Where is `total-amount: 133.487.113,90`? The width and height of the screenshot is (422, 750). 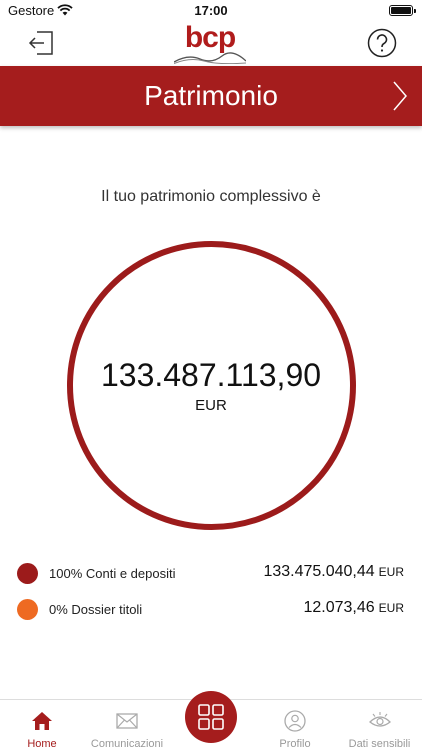 total-amount: 133.487.113,90 is located at coordinates (211, 375).